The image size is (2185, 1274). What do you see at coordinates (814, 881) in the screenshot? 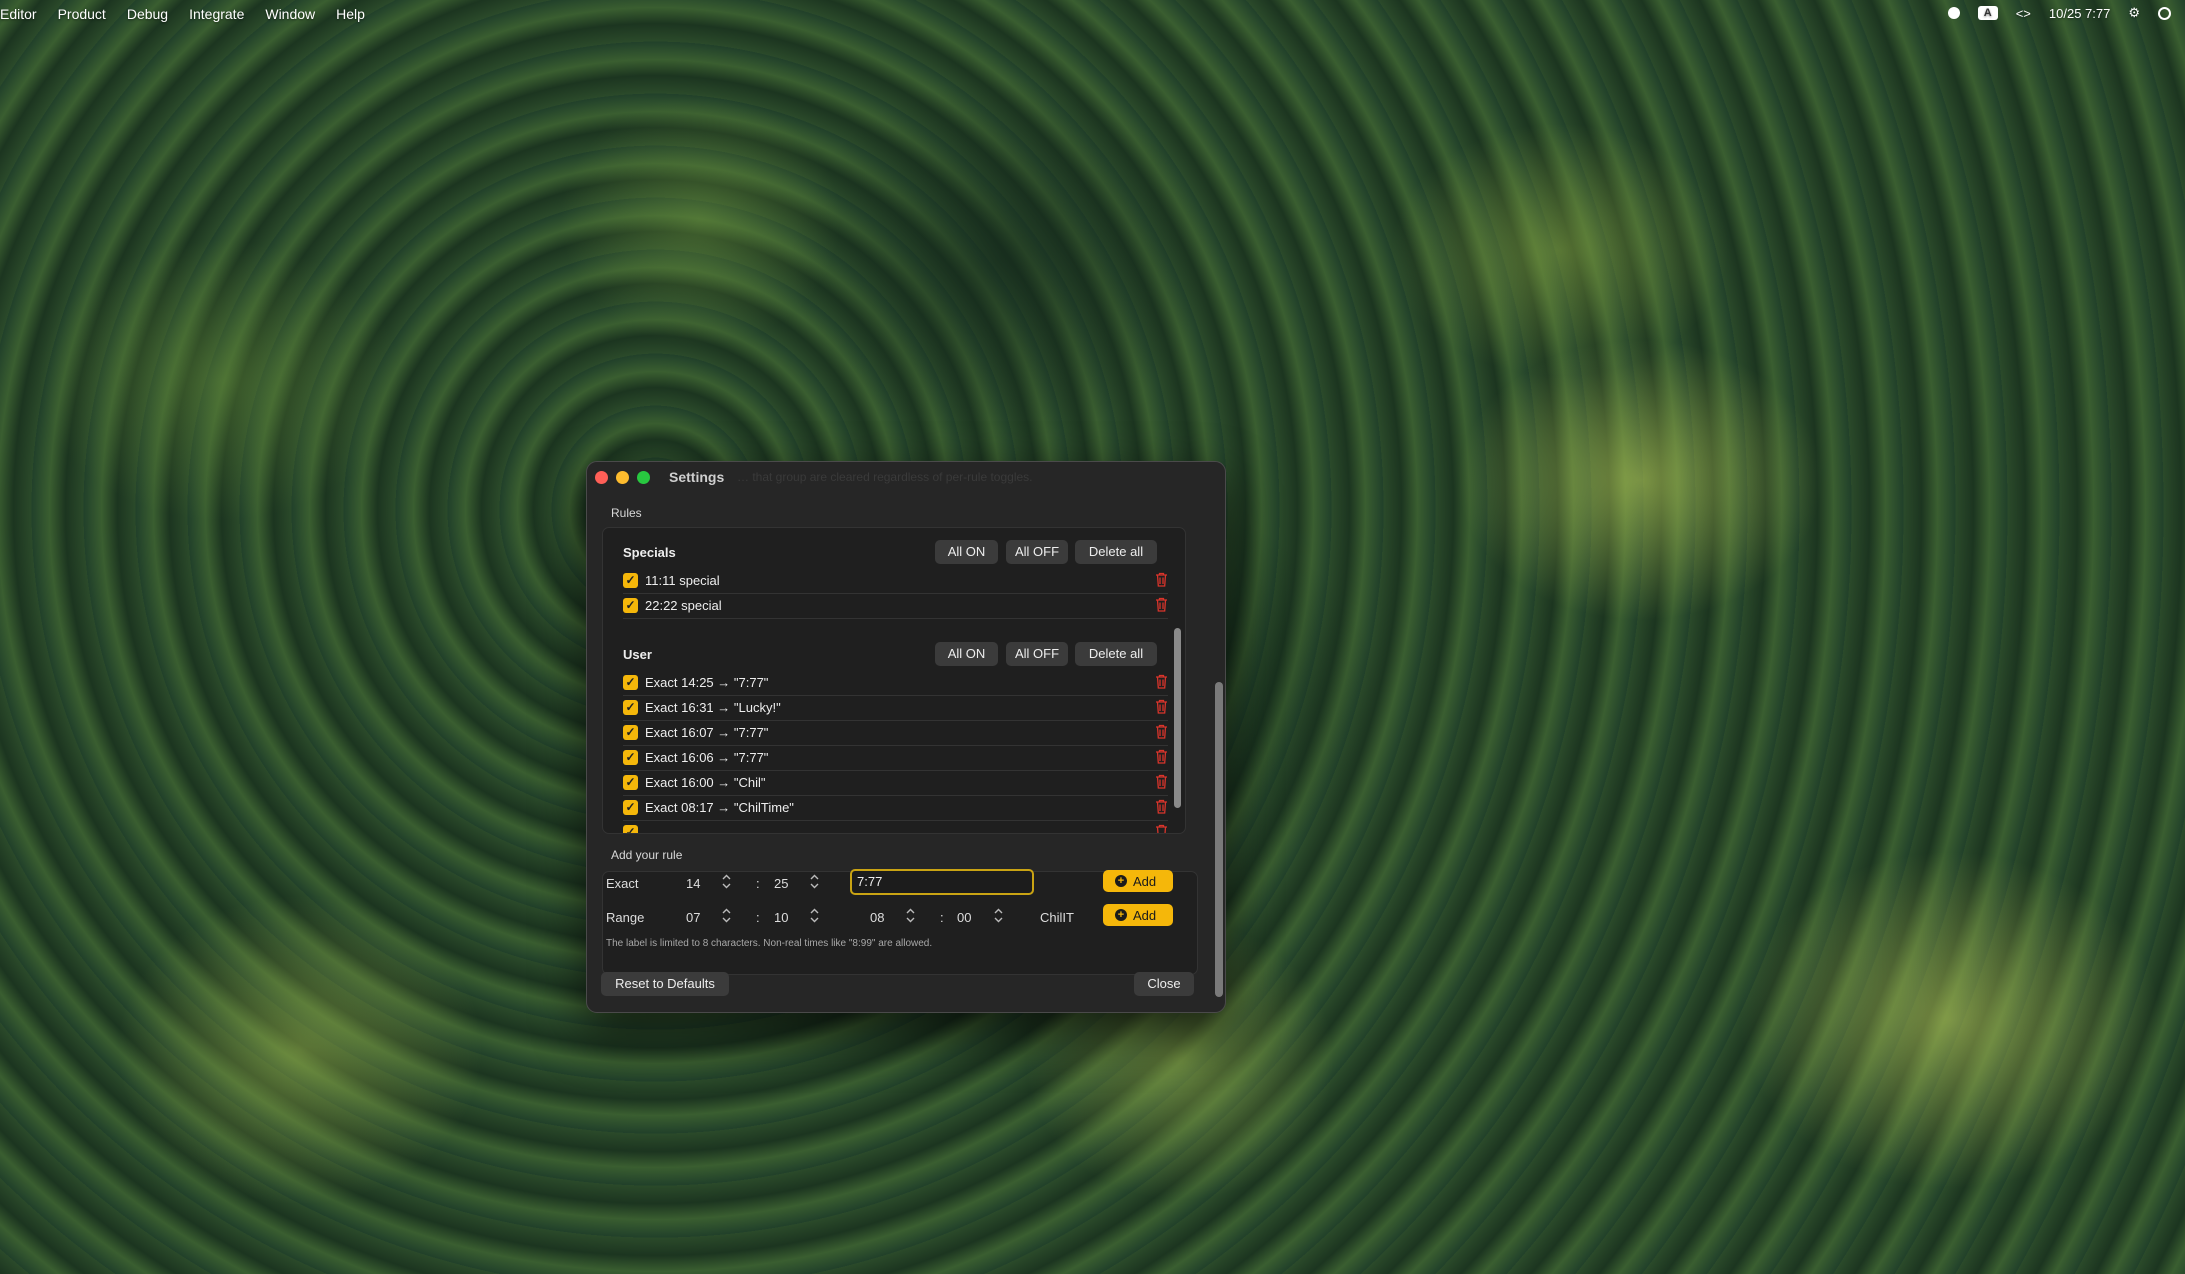
I see `exact-minute-stepper-icon` at bounding box center [814, 881].